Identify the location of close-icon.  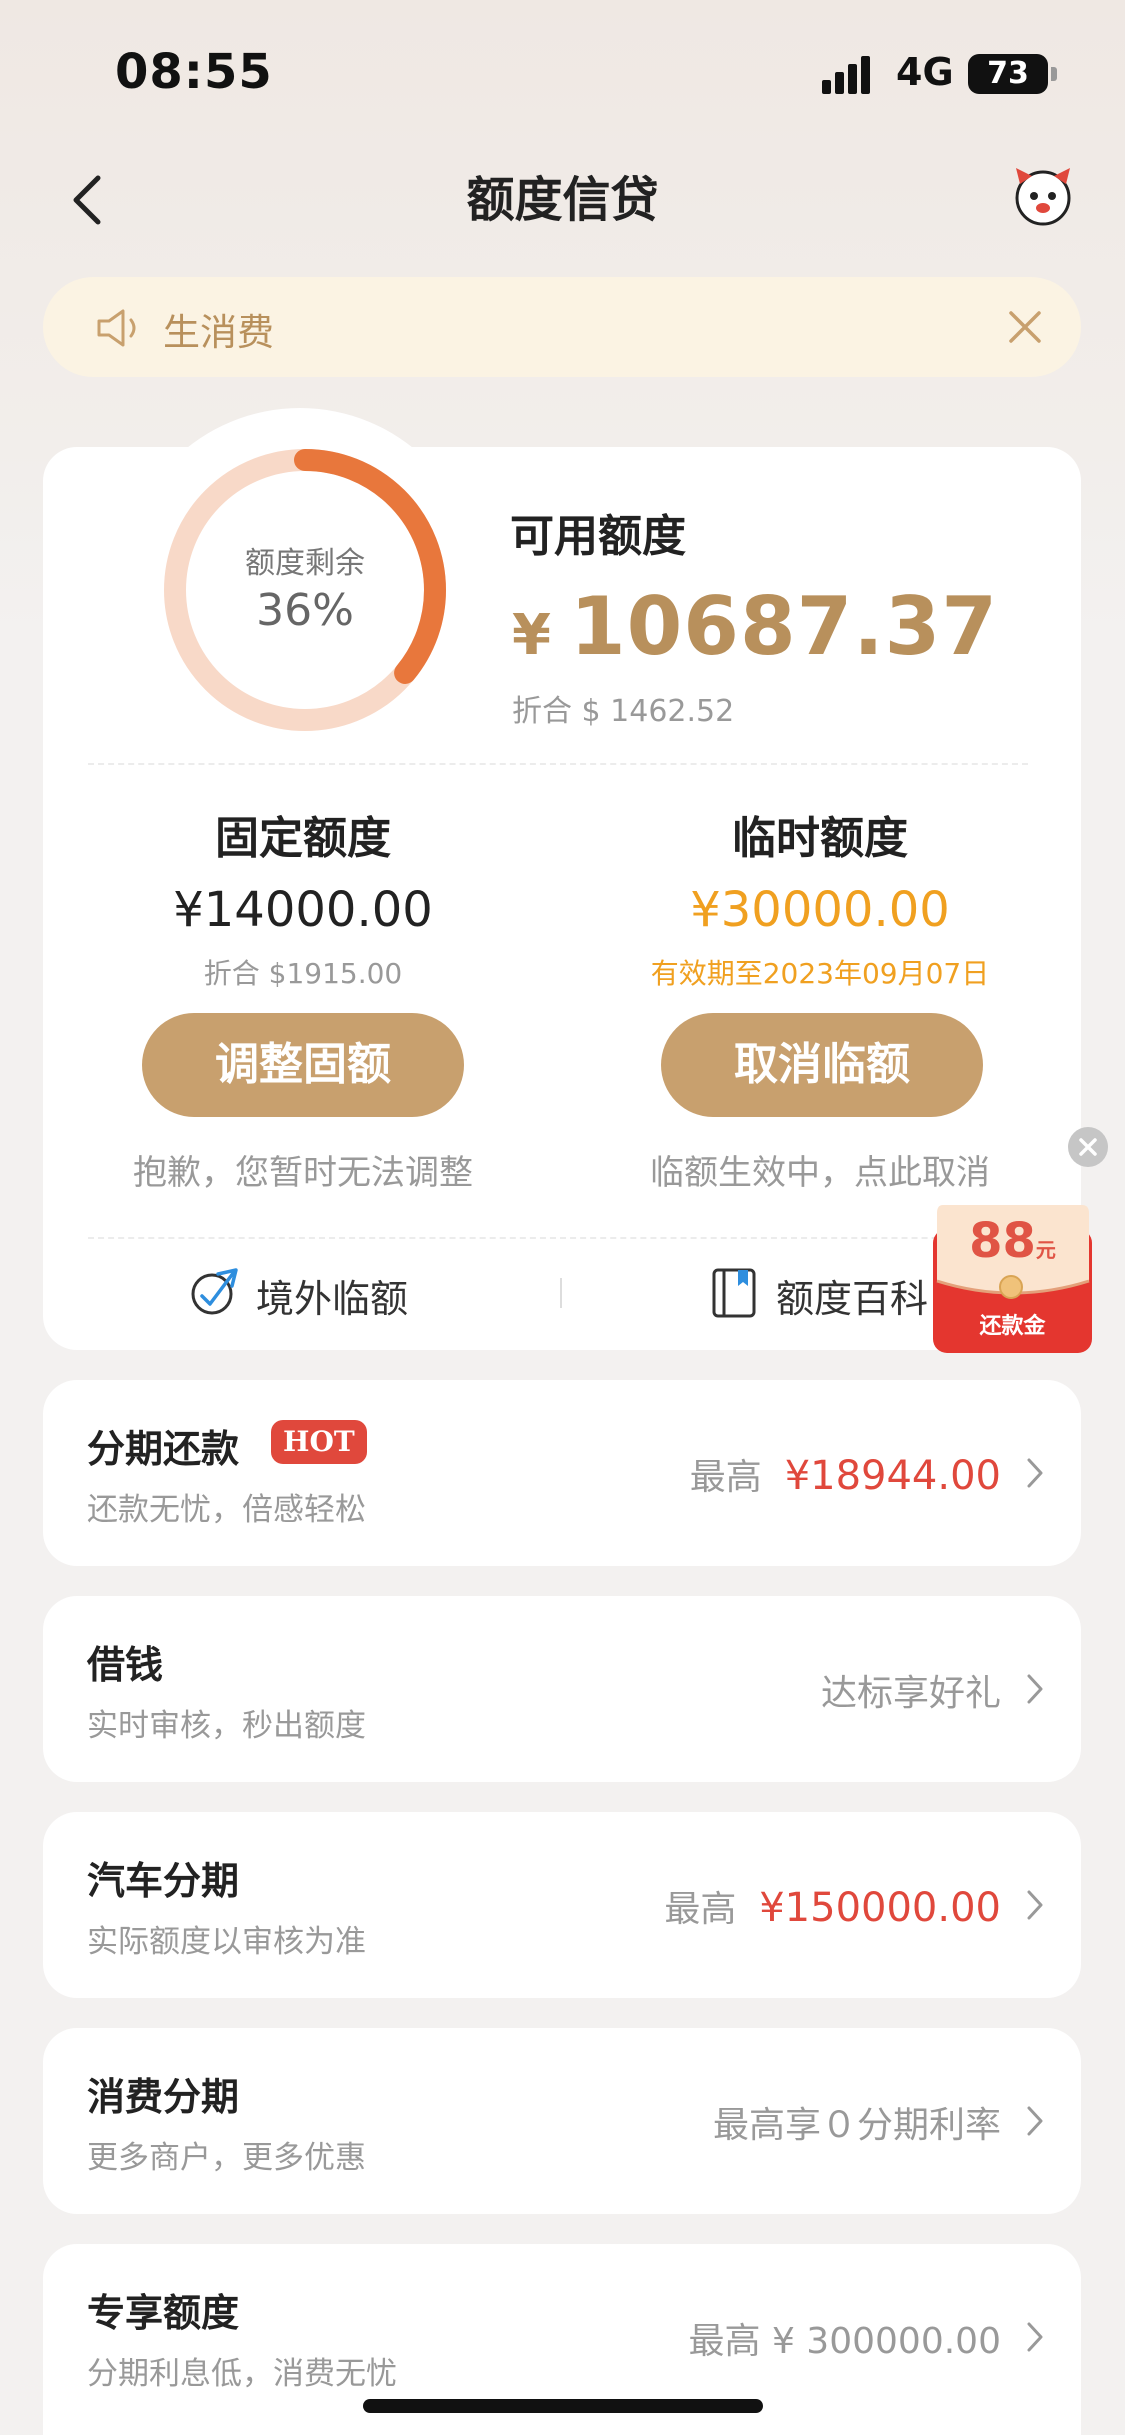
(1025, 327).